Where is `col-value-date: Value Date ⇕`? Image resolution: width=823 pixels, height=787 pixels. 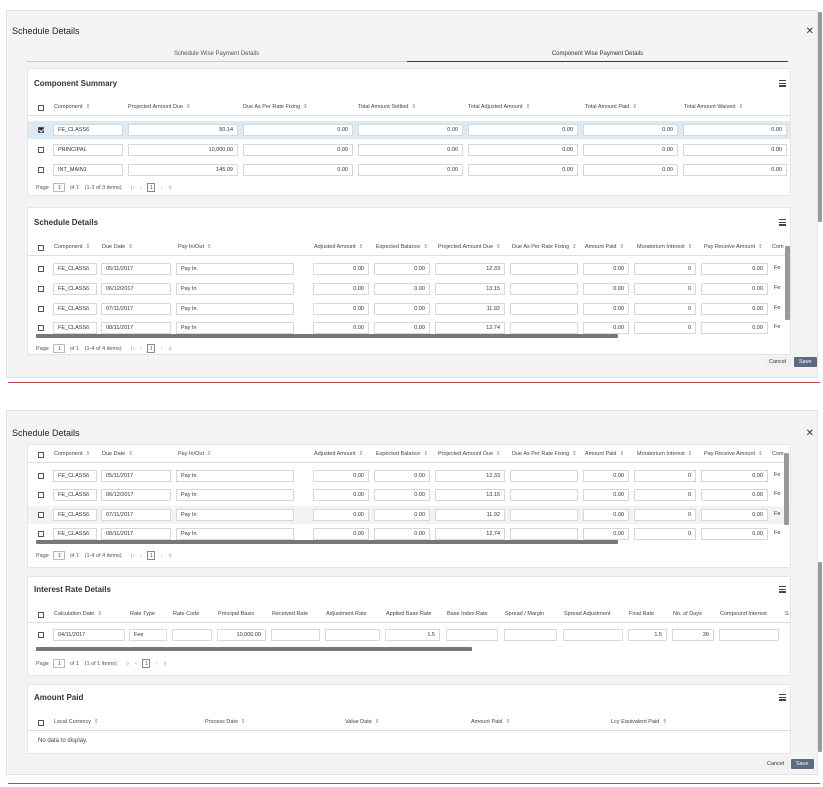
col-value-date: Value Date ⇕ is located at coordinates (362, 722).